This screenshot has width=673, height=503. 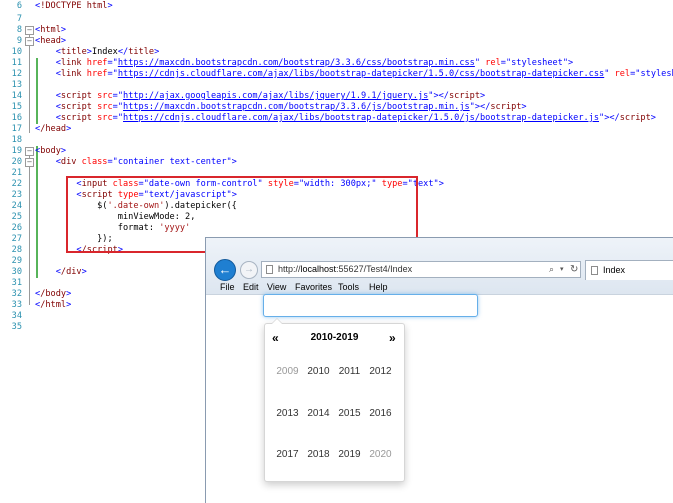 What do you see at coordinates (574, 269) in the screenshot?
I see `refresh-icon: ↻` at bounding box center [574, 269].